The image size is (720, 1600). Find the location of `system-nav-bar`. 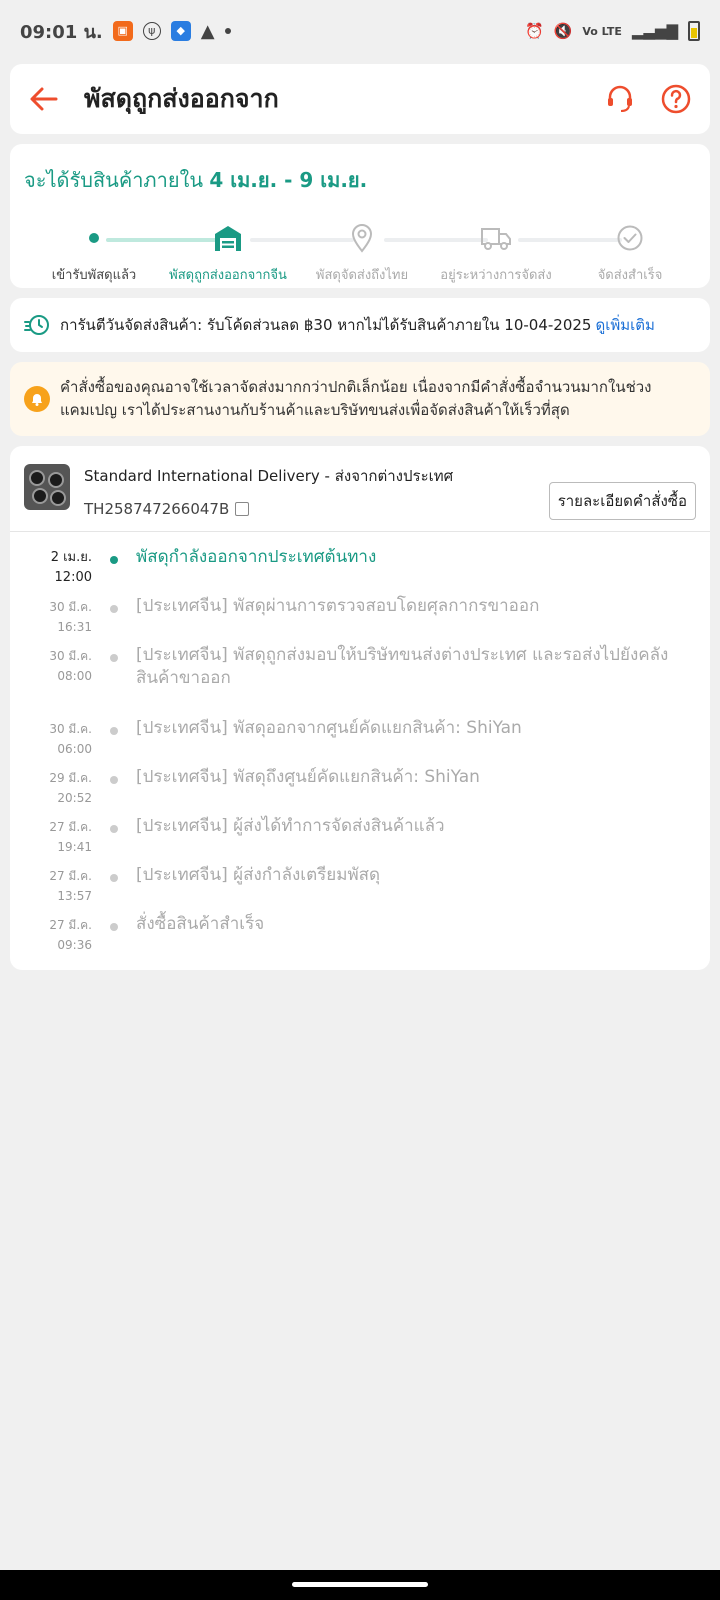

system-nav-bar is located at coordinates (360, 1585).